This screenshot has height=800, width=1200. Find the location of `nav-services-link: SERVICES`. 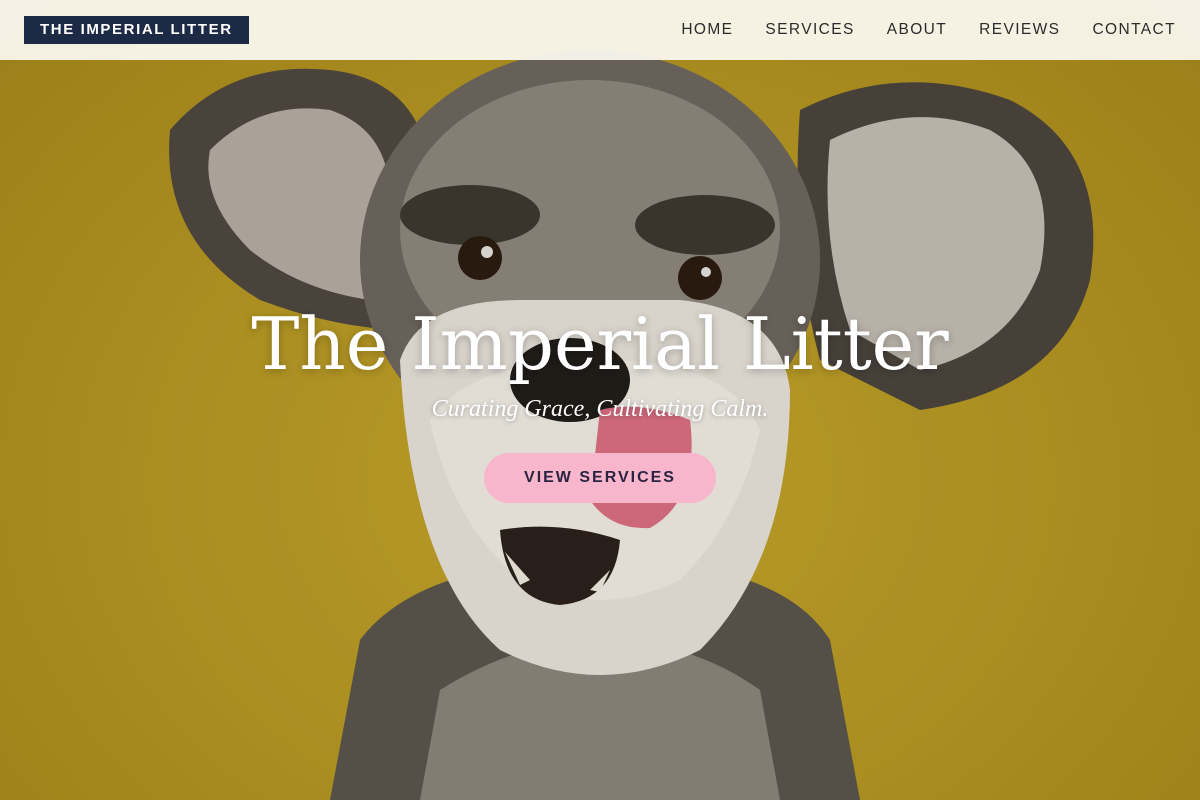

nav-services-link: SERVICES is located at coordinates (809, 30).